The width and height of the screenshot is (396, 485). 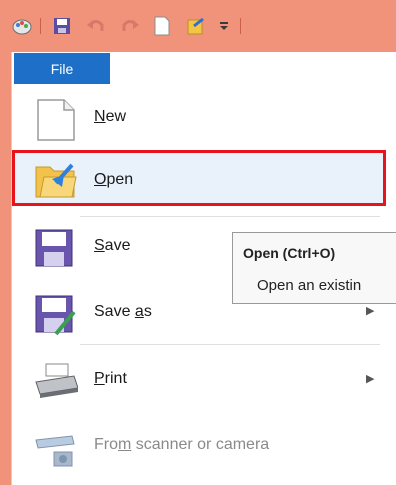 I want to click on quick-access-toolbar-bar, so click(x=198, y=26).